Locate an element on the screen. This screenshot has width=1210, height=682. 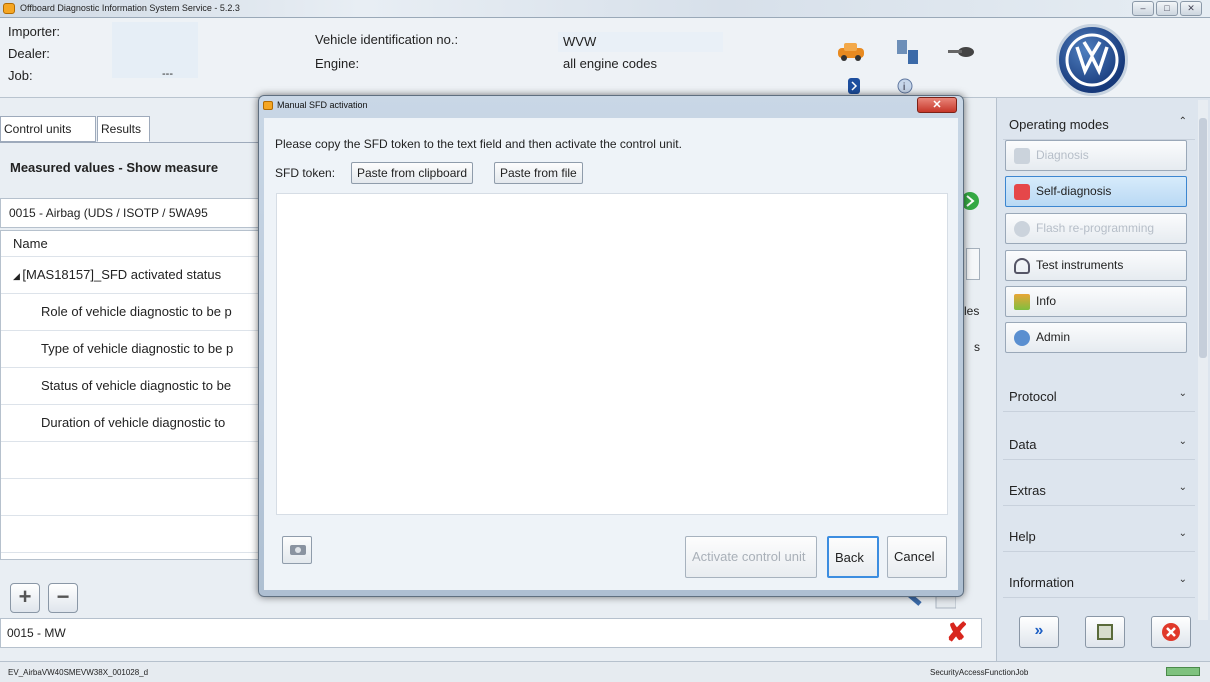
behind-text-s: s is located at coordinates (977, 347).